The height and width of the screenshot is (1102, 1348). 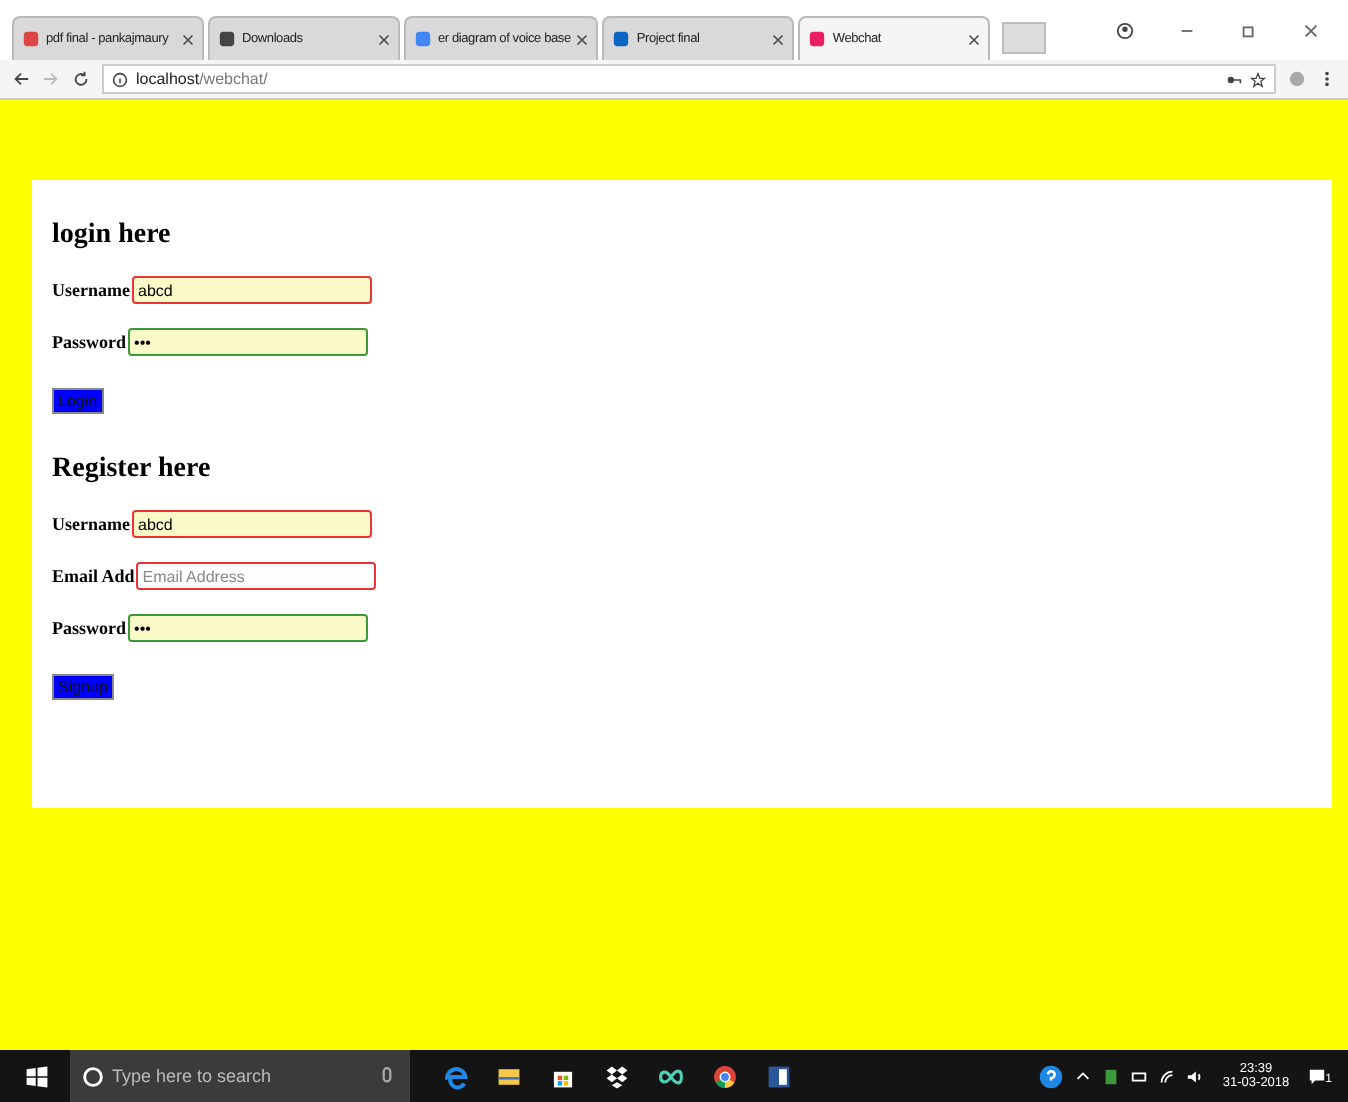 What do you see at coordinates (1051, 1076) in the screenshot?
I see `help-icon` at bounding box center [1051, 1076].